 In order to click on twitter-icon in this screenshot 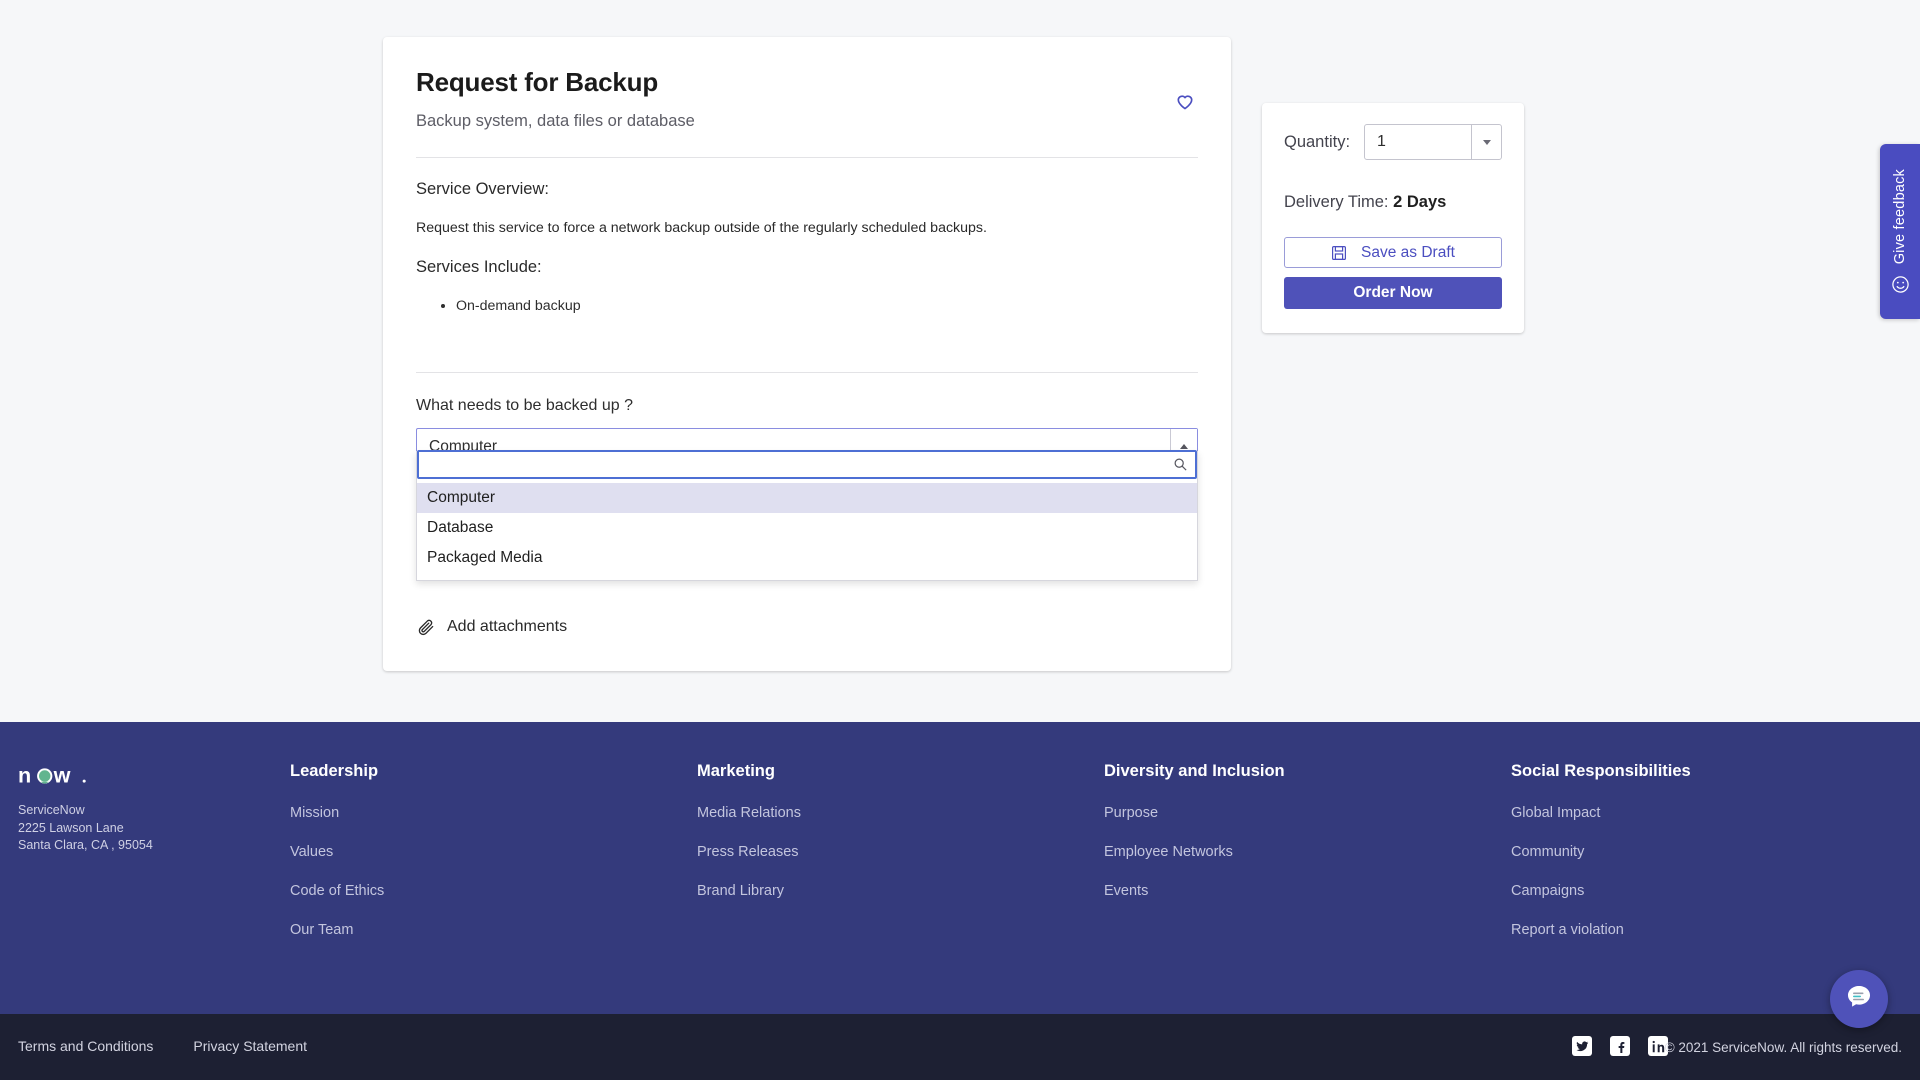, I will do `click(1582, 1046)`.